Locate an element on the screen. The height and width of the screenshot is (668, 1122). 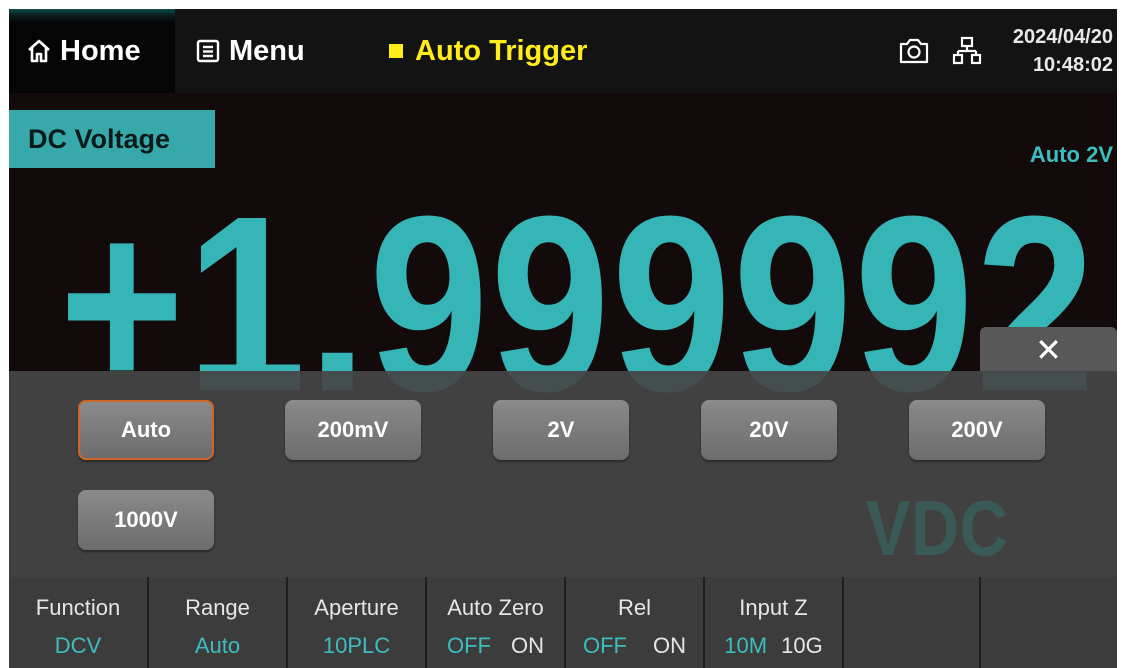
menu-label: Menu is located at coordinates (267, 50).